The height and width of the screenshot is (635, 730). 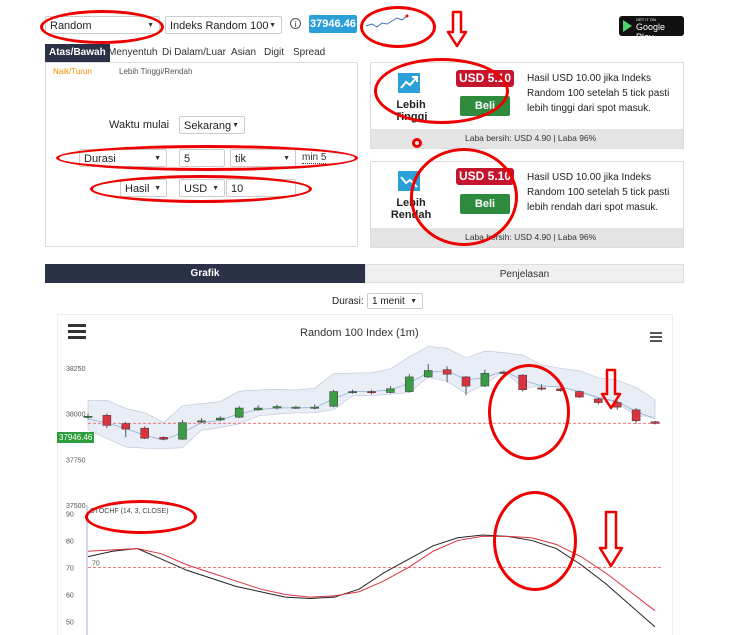 I want to click on stoch-tick-label: 60, so click(x=70, y=595).